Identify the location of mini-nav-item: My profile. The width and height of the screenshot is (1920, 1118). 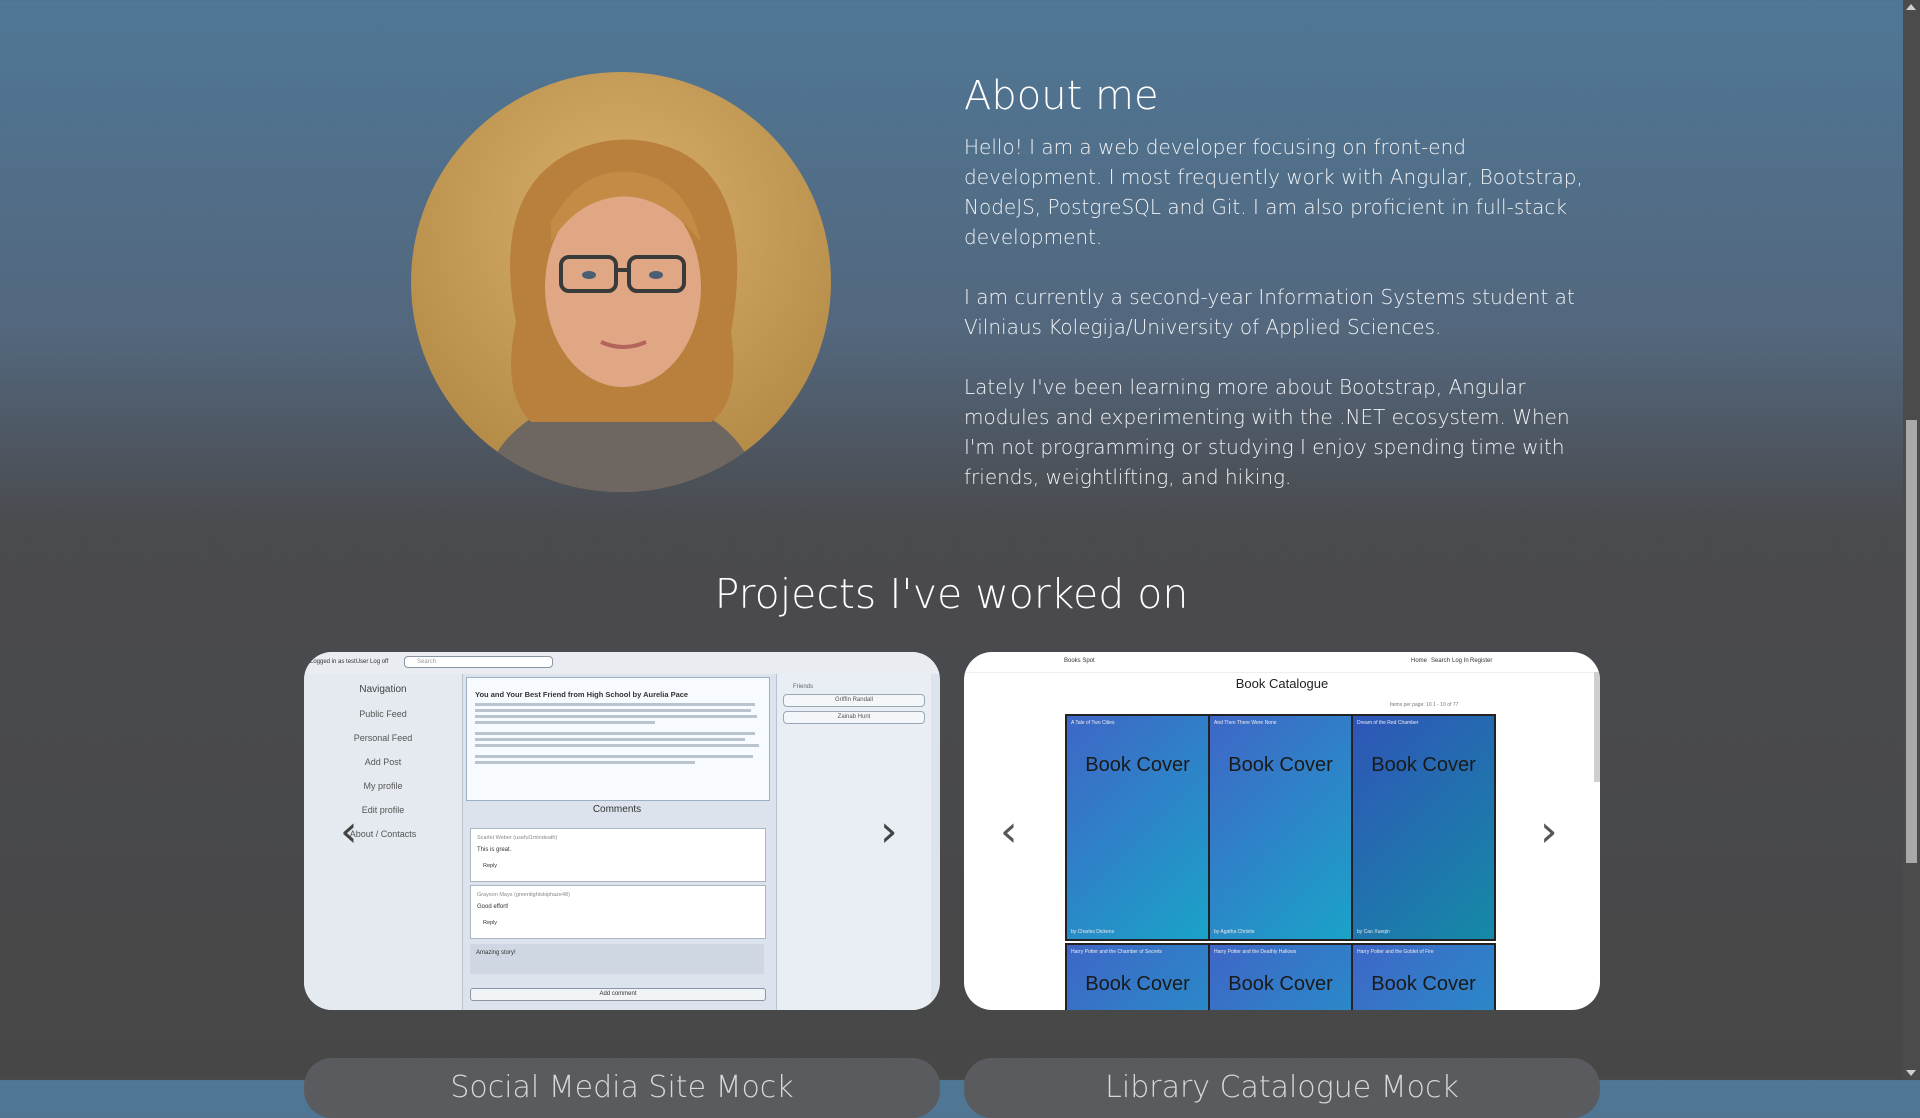
(383, 786).